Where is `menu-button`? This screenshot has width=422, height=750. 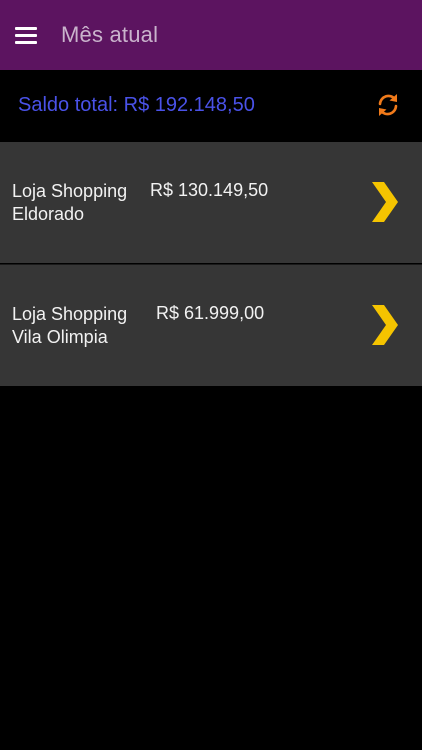
menu-button is located at coordinates (28, 35).